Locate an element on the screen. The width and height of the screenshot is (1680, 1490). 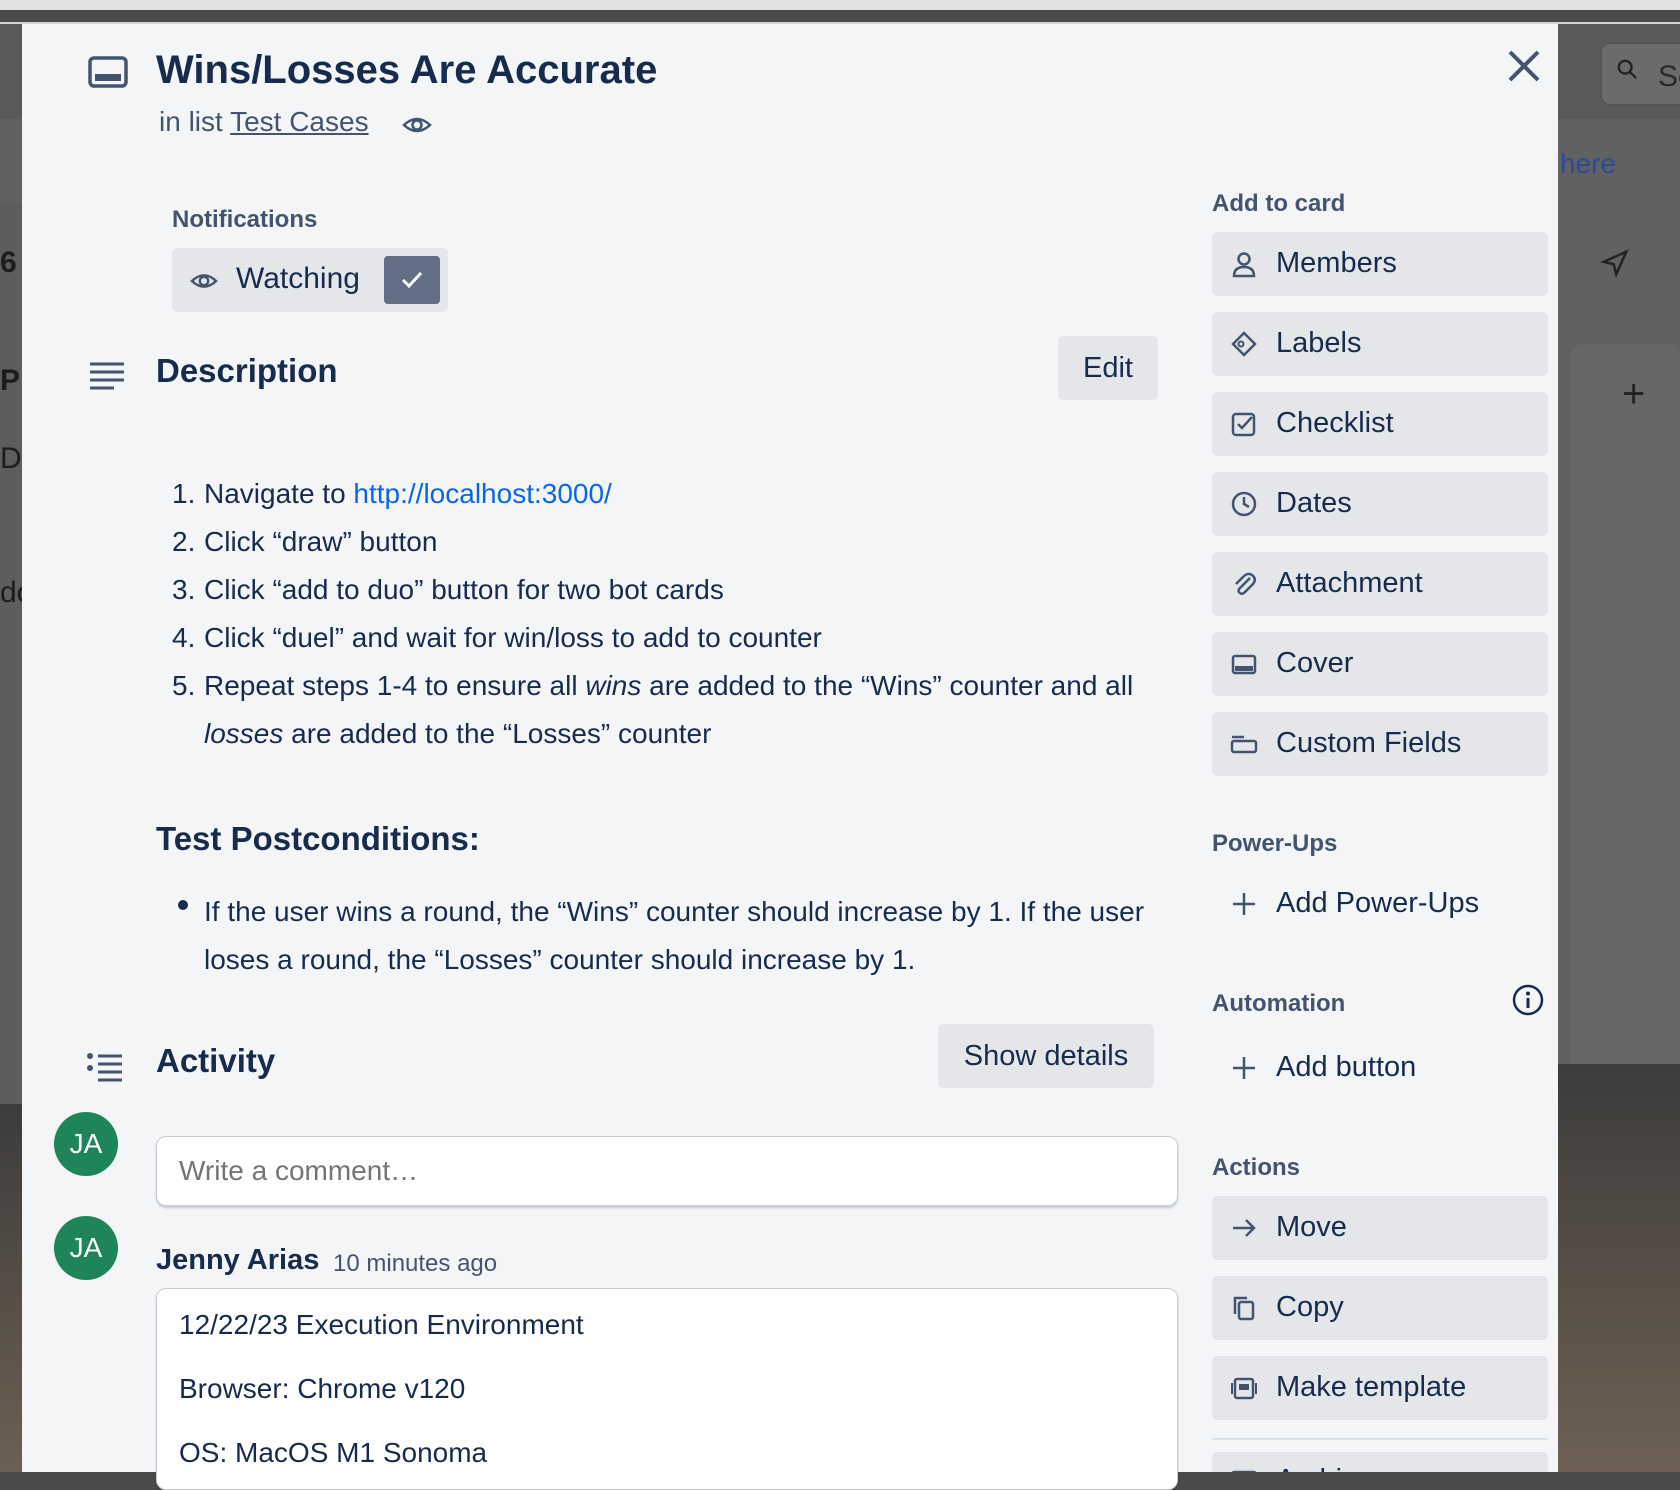
move-label: Move is located at coordinates (1311, 1227).